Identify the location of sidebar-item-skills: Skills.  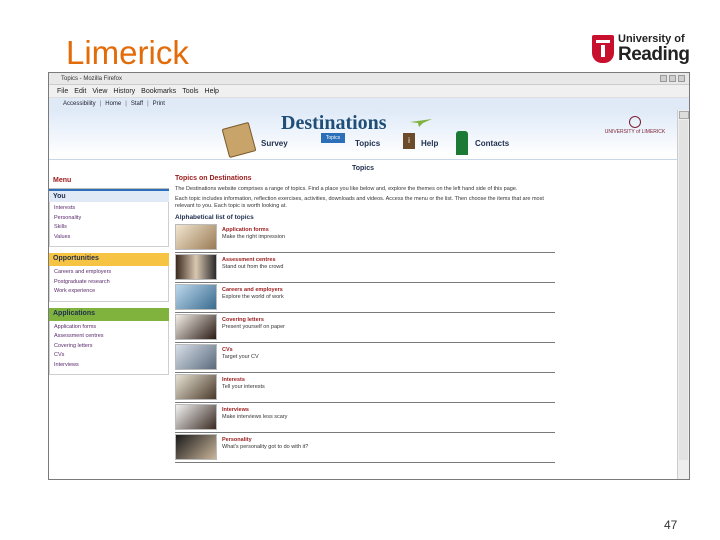
(109, 228).